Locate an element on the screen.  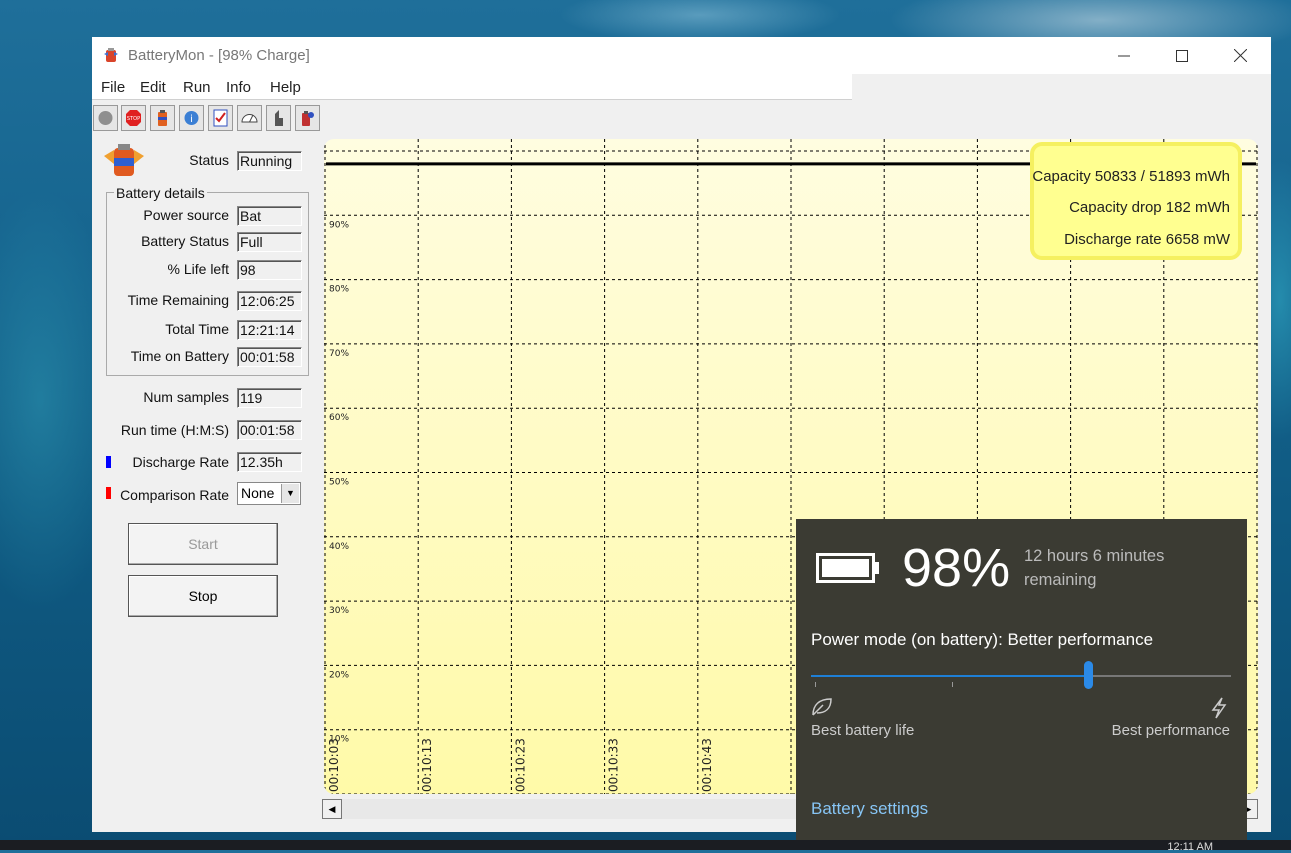
app-icon is located at coordinates (111, 55).